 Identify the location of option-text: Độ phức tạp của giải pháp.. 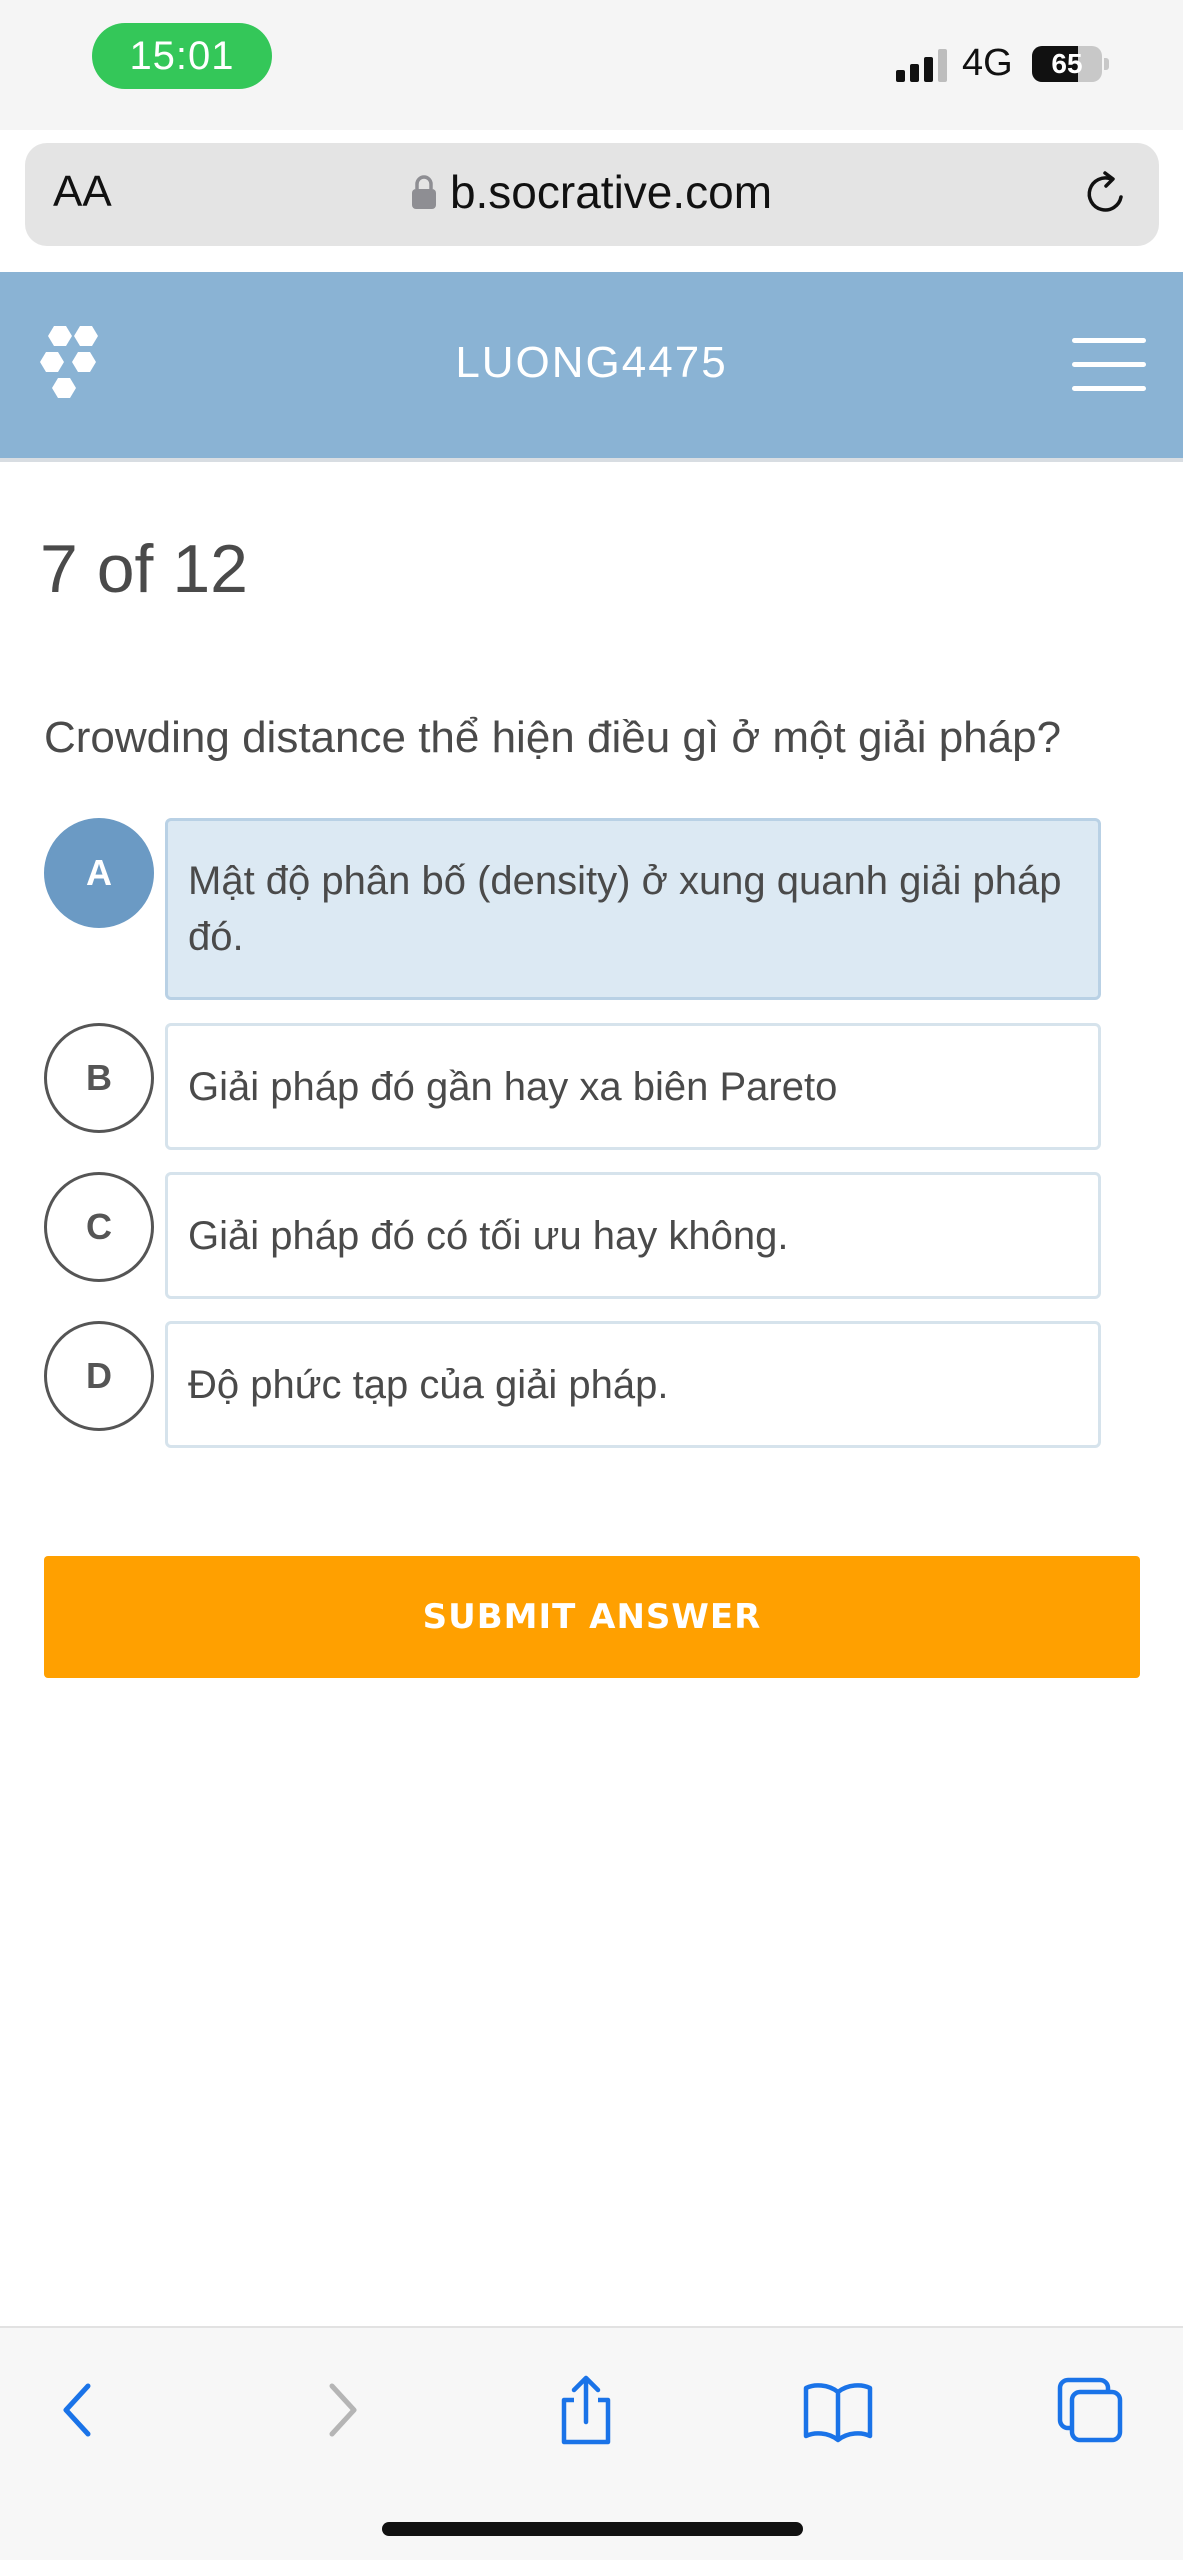
(428, 1384).